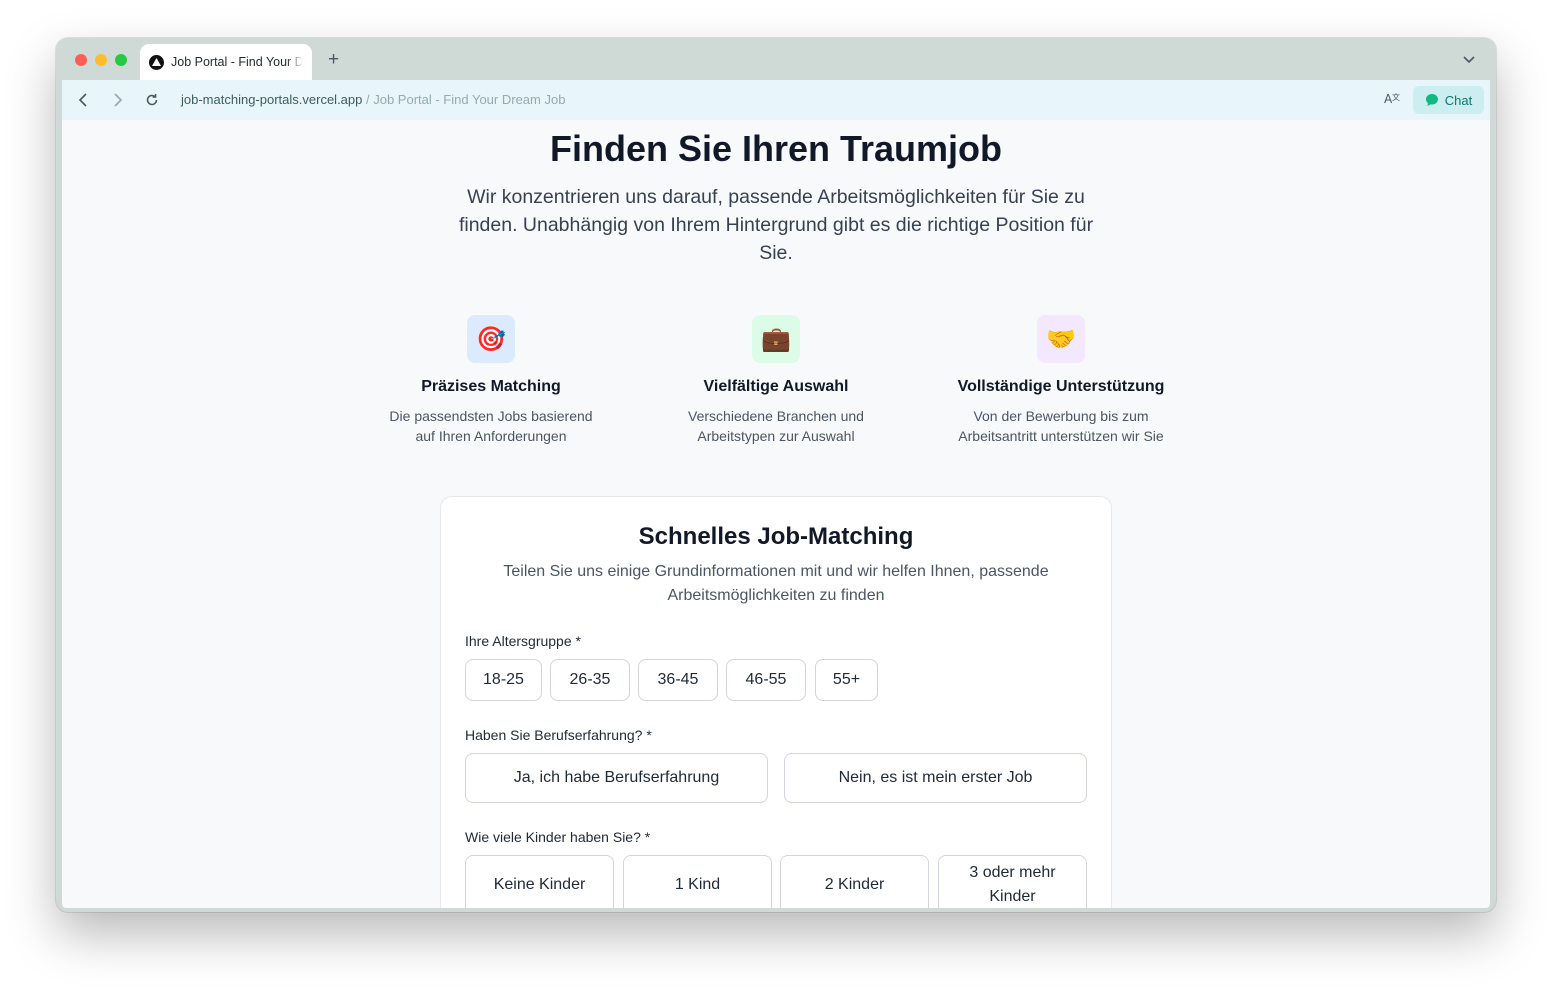  Describe the element at coordinates (1431, 100) in the screenshot. I see `chat-bubble-icon` at that location.